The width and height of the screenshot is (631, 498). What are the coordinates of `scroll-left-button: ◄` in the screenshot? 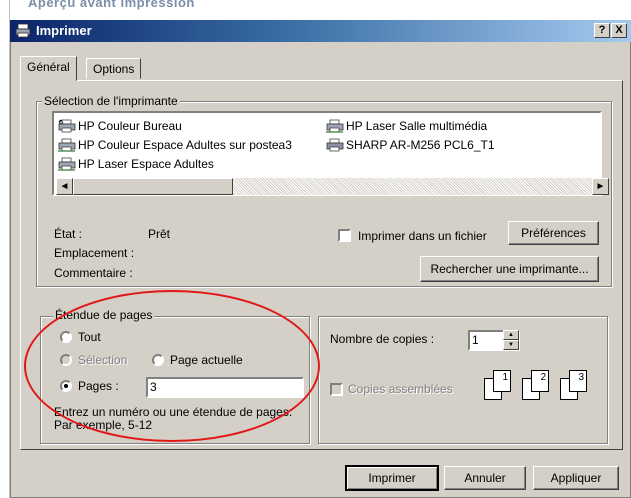 It's located at (64, 186).